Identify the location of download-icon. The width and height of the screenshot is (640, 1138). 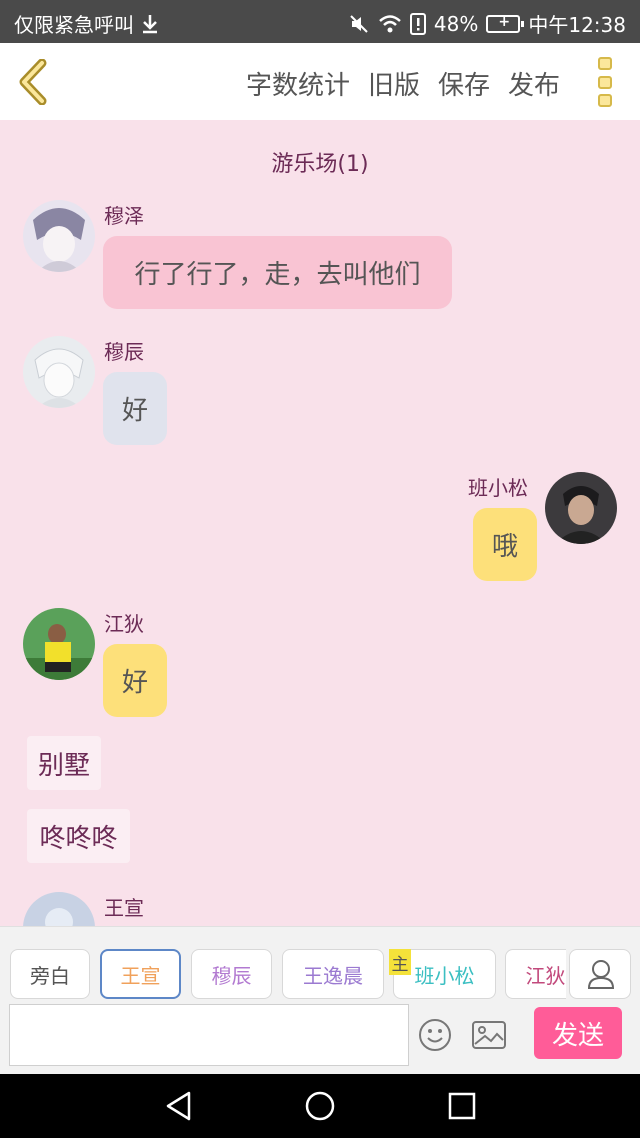
(150, 23).